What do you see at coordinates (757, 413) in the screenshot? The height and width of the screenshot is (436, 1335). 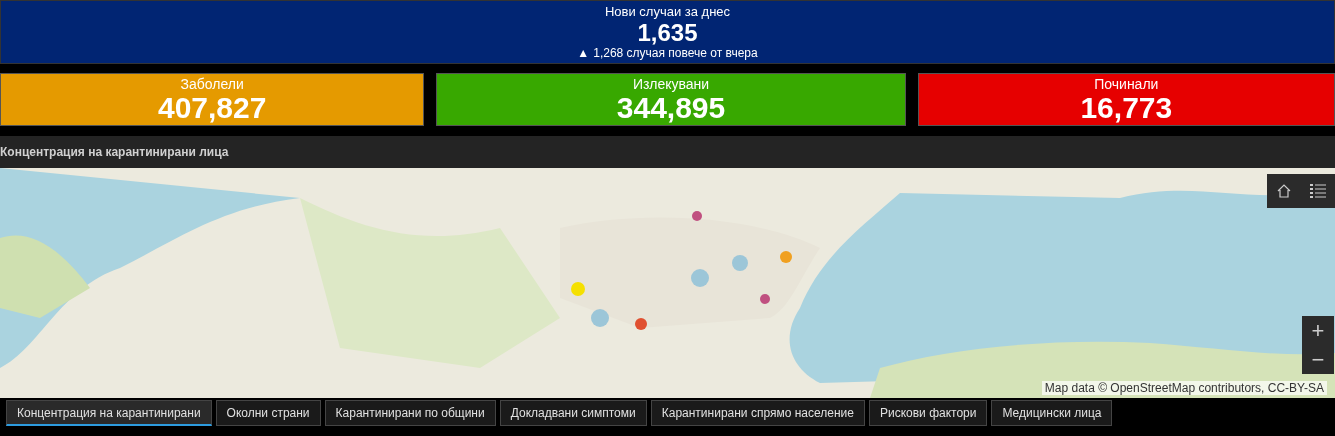 I see `tab: Карантинирани спрямо население` at bounding box center [757, 413].